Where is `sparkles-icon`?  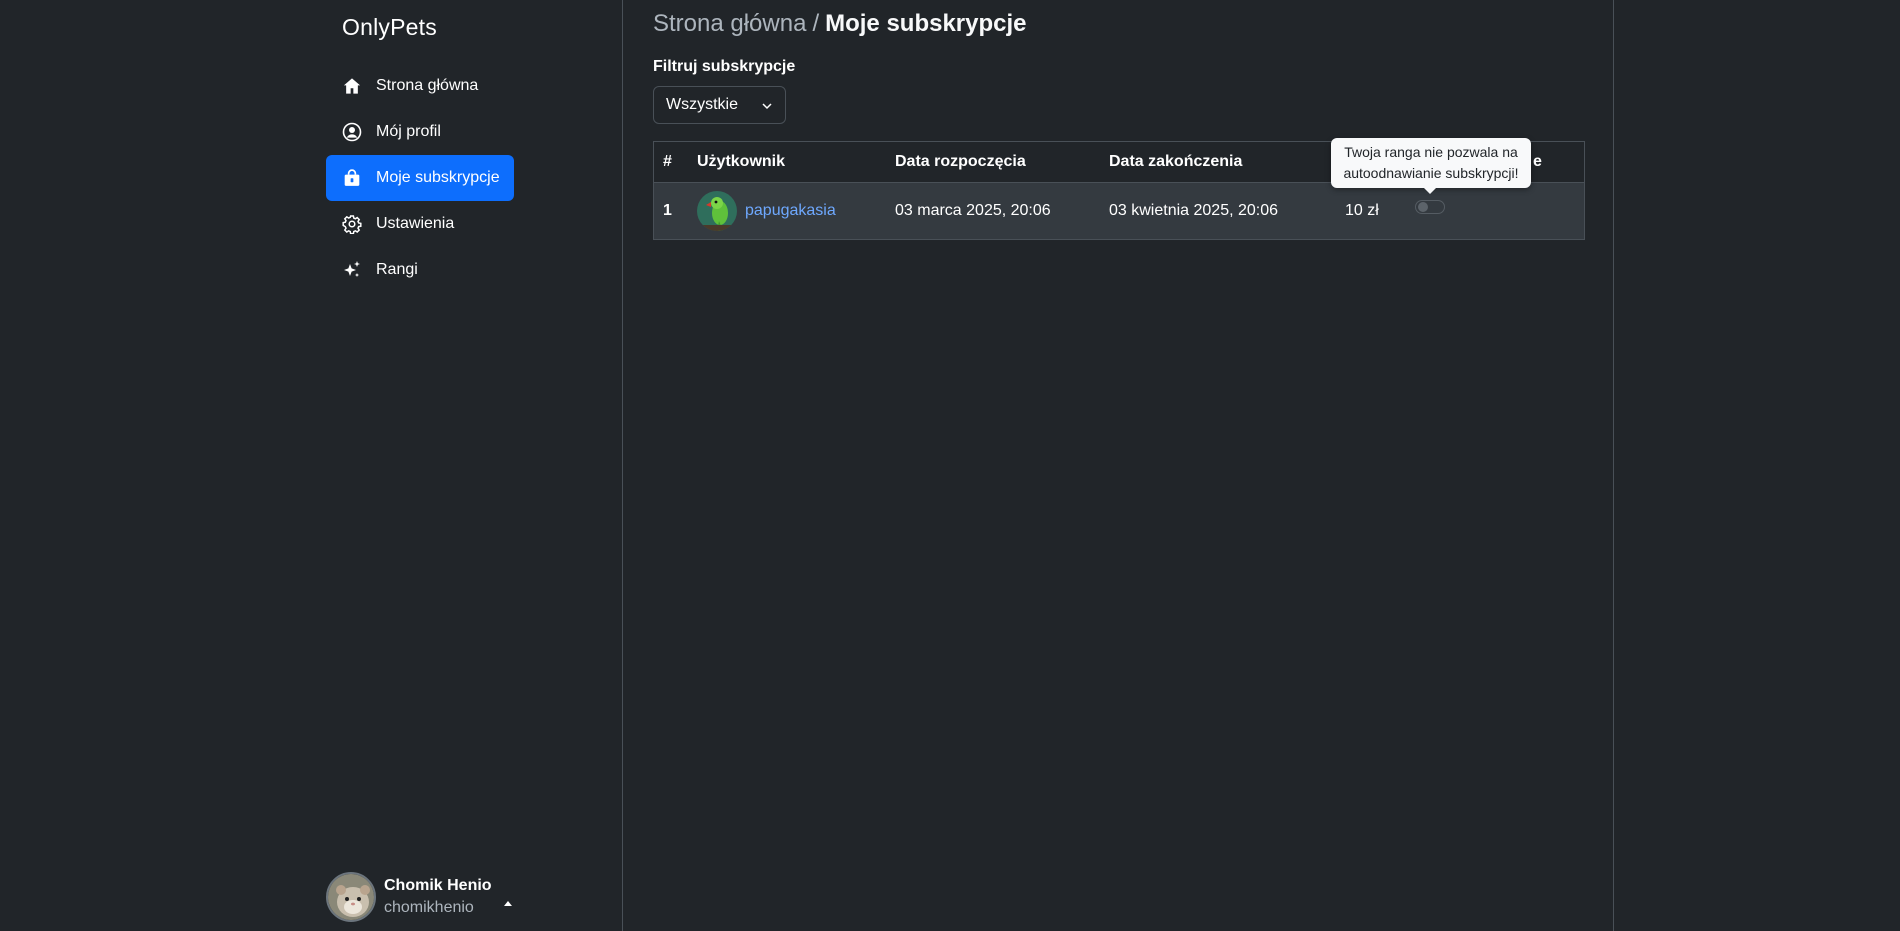
sparkles-icon is located at coordinates (352, 270).